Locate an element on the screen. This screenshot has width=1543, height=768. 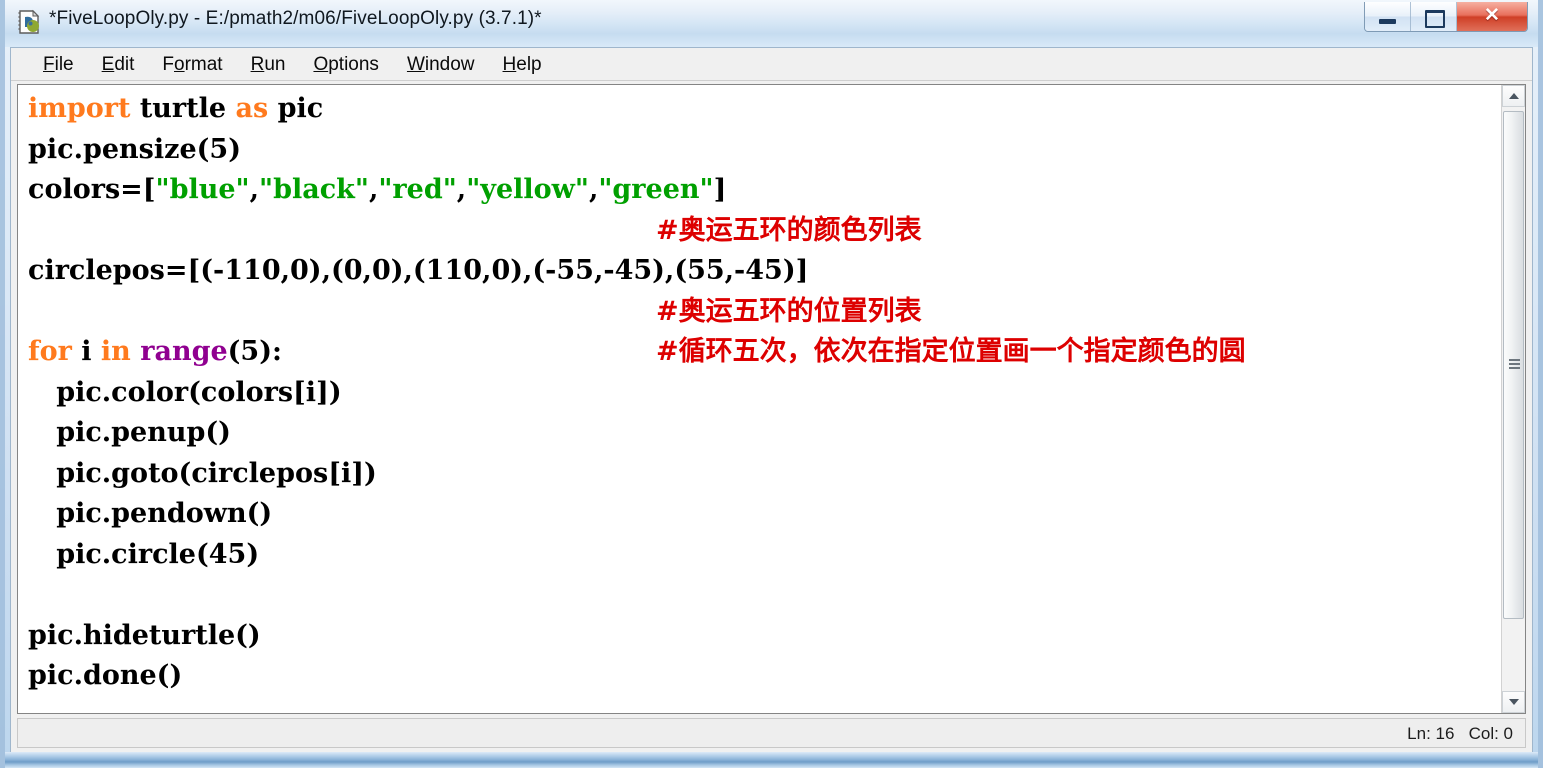
code-line: pic.pendown() is located at coordinates (764, 514).